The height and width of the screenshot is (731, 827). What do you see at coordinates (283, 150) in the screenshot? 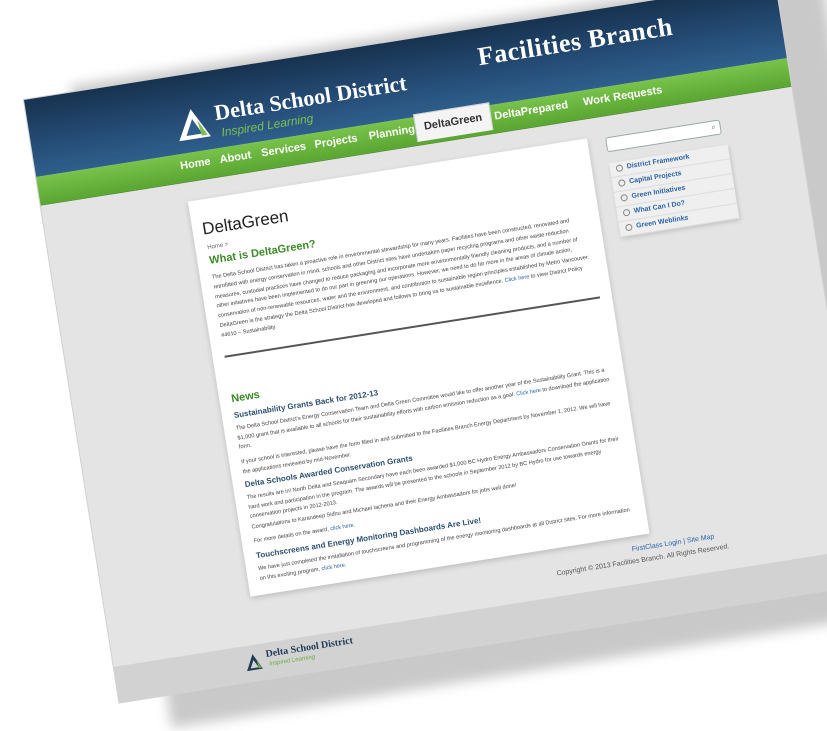
I see `nav-services: Services` at bounding box center [283, 150].